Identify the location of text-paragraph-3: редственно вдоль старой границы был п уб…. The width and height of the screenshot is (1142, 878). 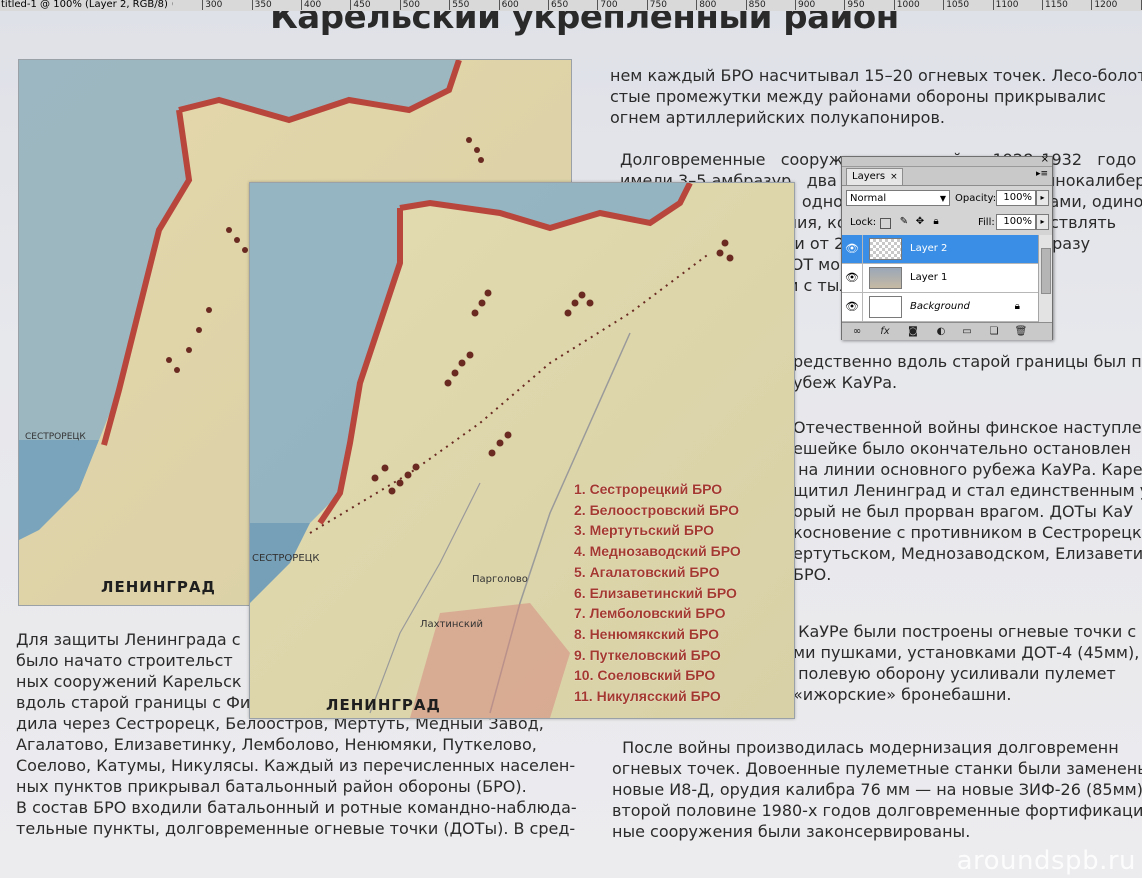
(967, 372).